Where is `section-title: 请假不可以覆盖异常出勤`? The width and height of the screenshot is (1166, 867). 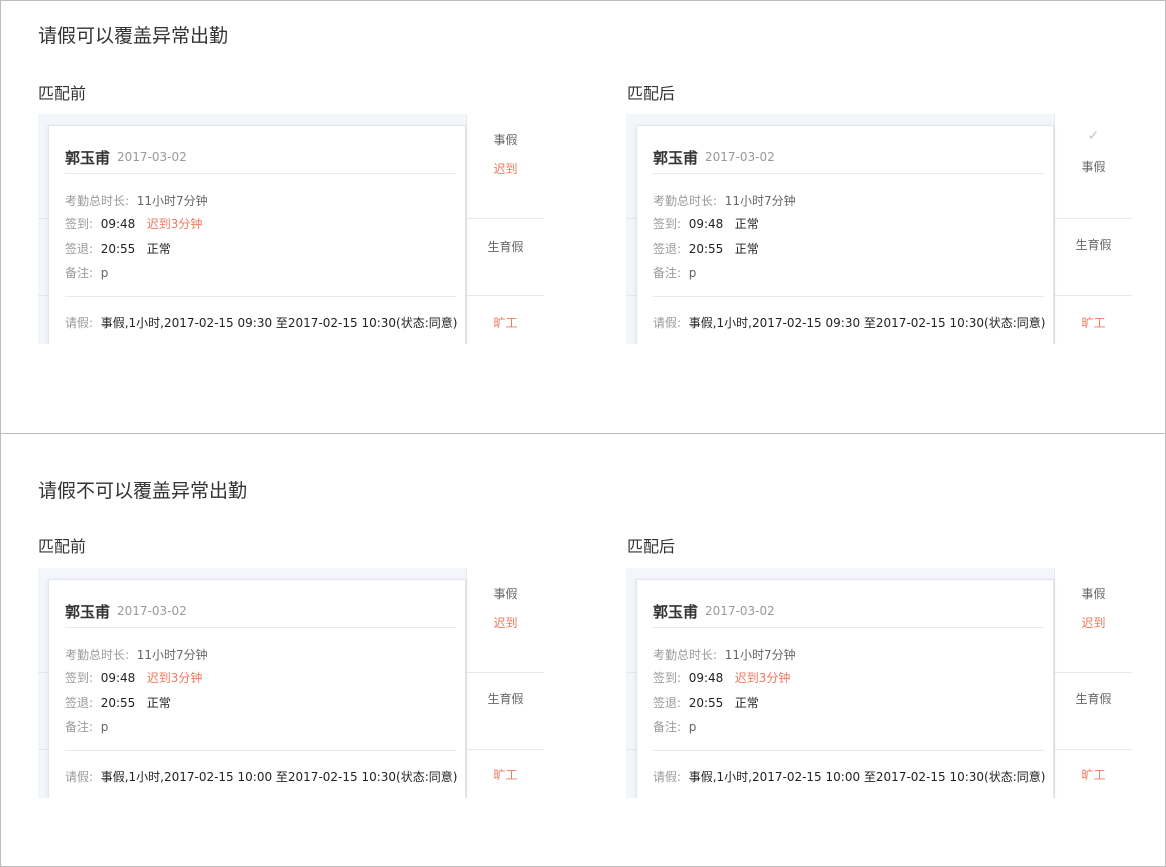 section-title: 请假不可以覆盖异常出勤 is located at coordinates (143, 491).